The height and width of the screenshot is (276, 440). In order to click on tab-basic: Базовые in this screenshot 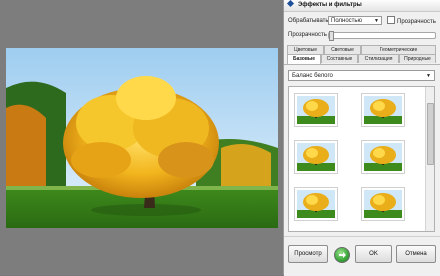, I will do `click(304, 59)`.